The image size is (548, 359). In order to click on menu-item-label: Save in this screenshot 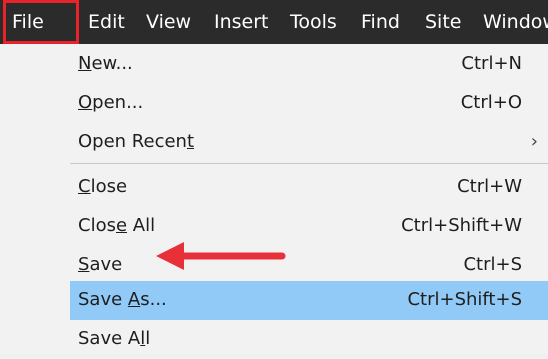, I will do `click(100, 264)`.